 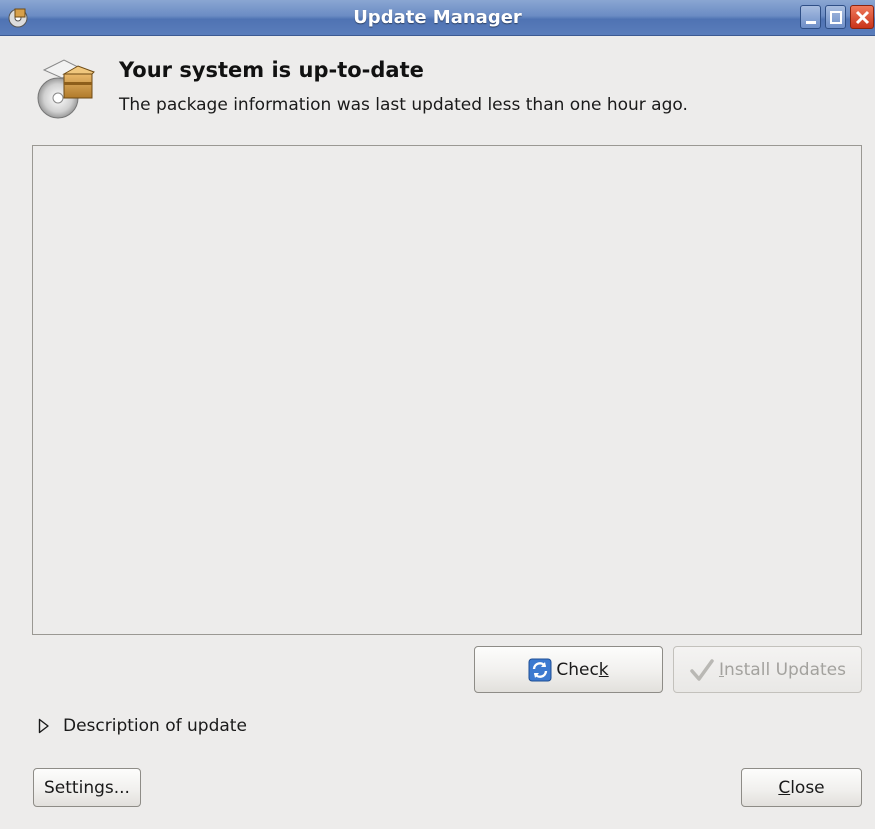 I want to click on install-updates-label: Install Updates, so click(x=782, y=669).